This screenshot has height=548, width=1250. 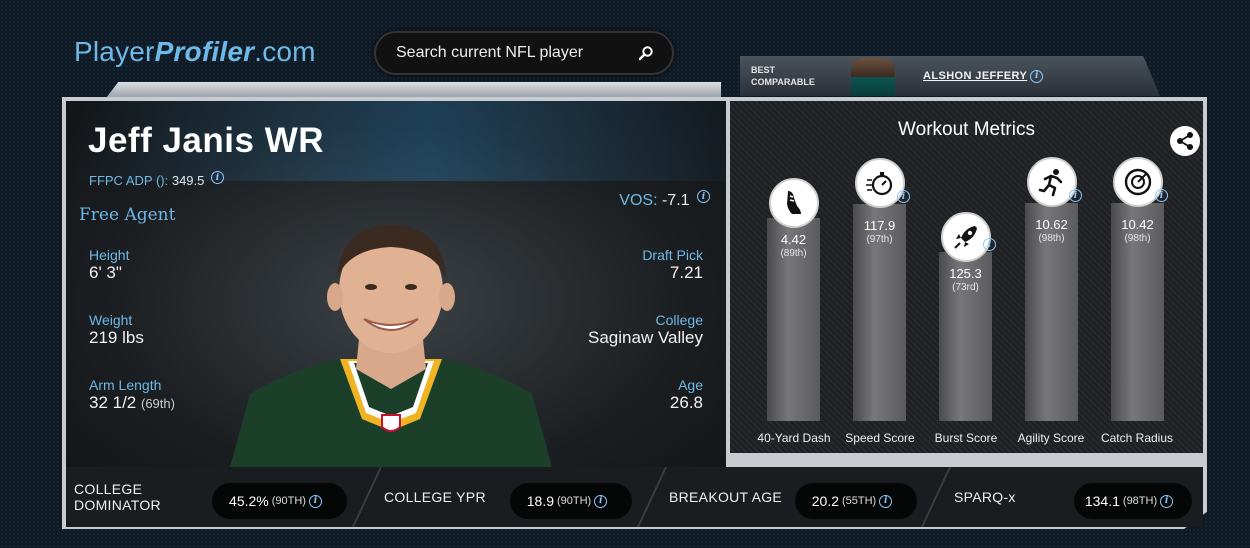 I want to click on share-icon, so click(x=1185, y=141).